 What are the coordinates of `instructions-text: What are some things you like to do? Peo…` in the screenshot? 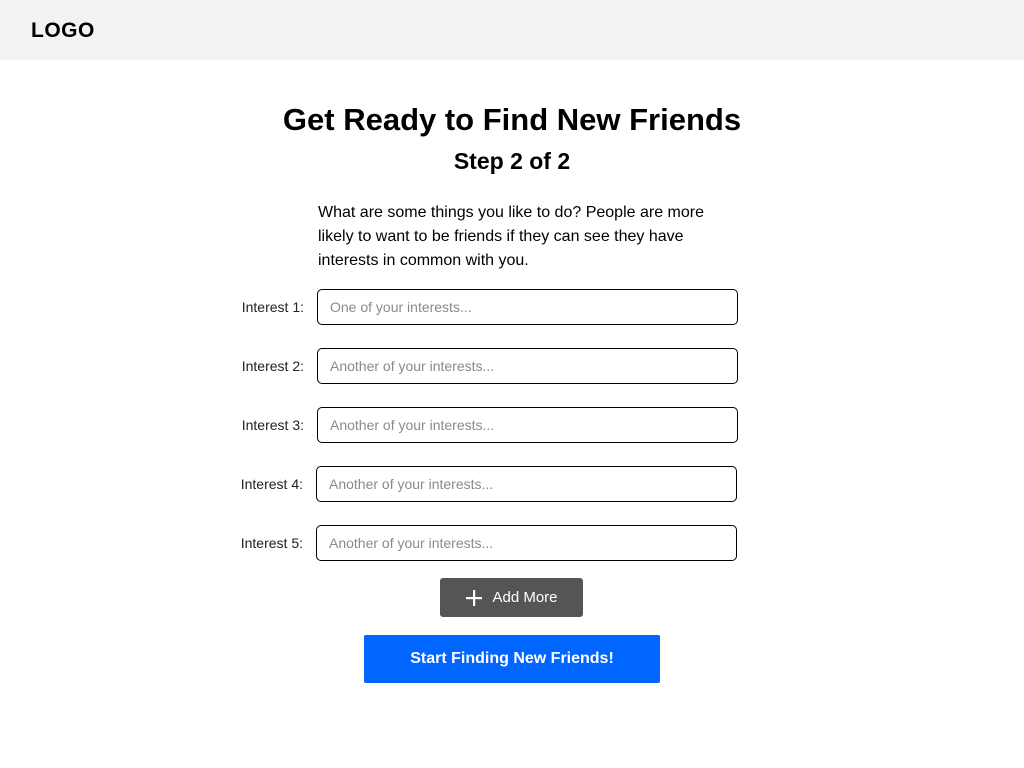 It's located at (511, 236).